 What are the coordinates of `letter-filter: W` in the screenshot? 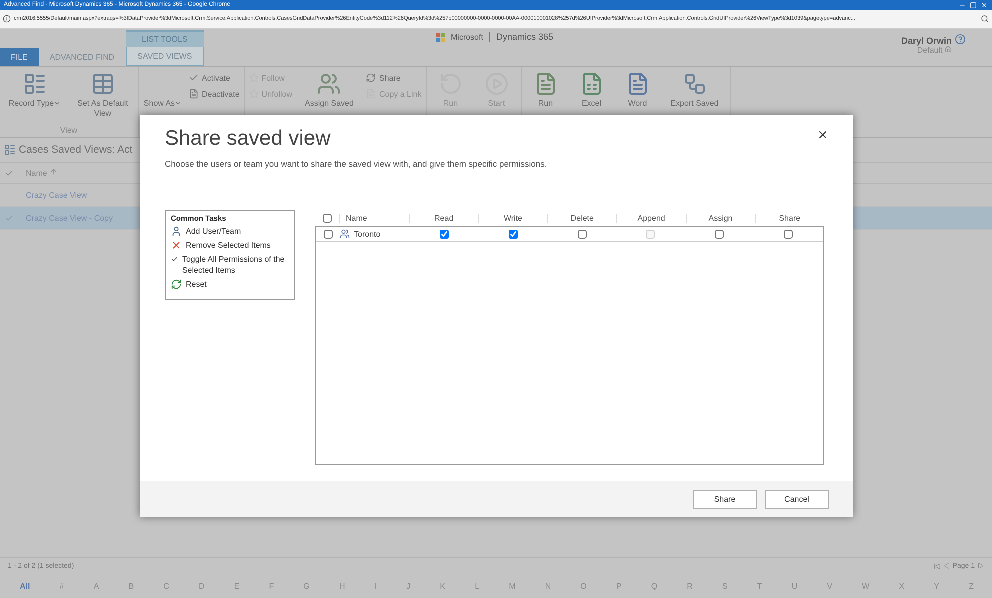 It's located at (866, 586).